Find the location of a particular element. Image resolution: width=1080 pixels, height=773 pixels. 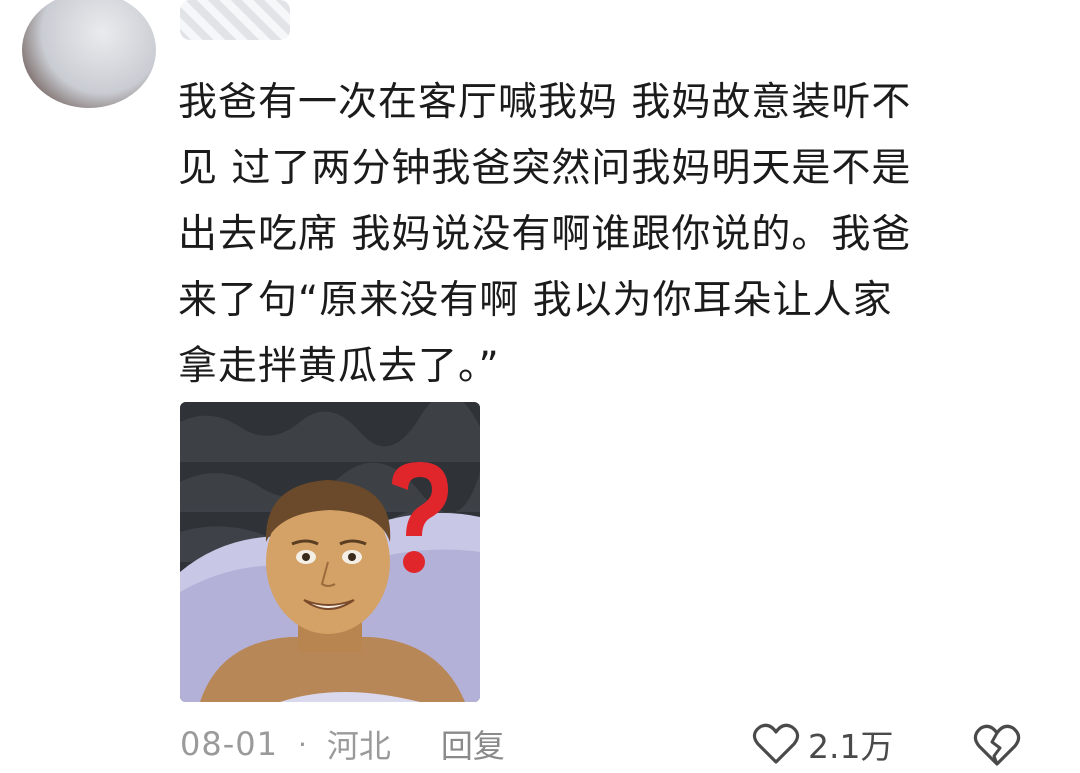

heart-outline-icon is located at coordinates (776, 743).